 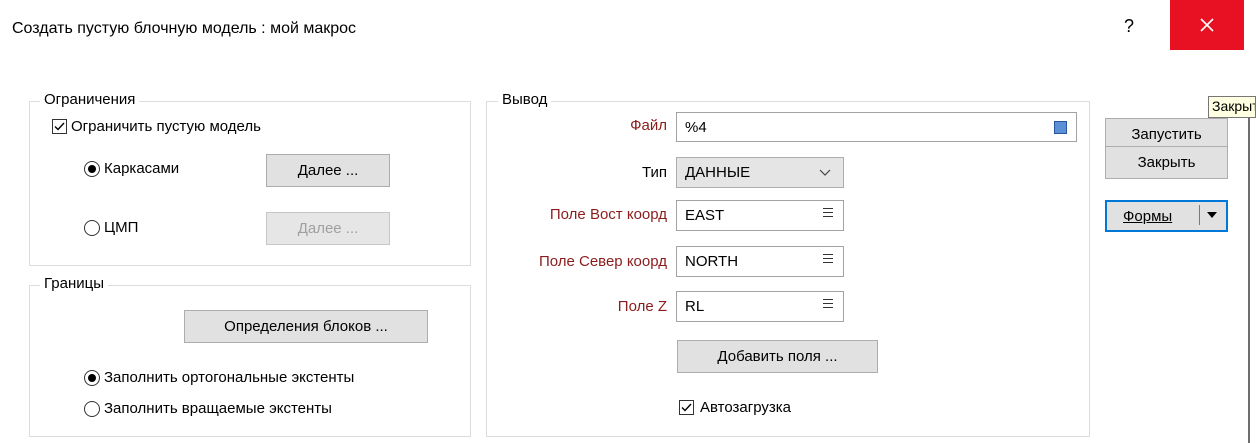 What do you see at coordinates (166, 126) in the screenshot?
I see `constrain-model-label: Ограничить пустую модель` at bounding box center [166, 126].